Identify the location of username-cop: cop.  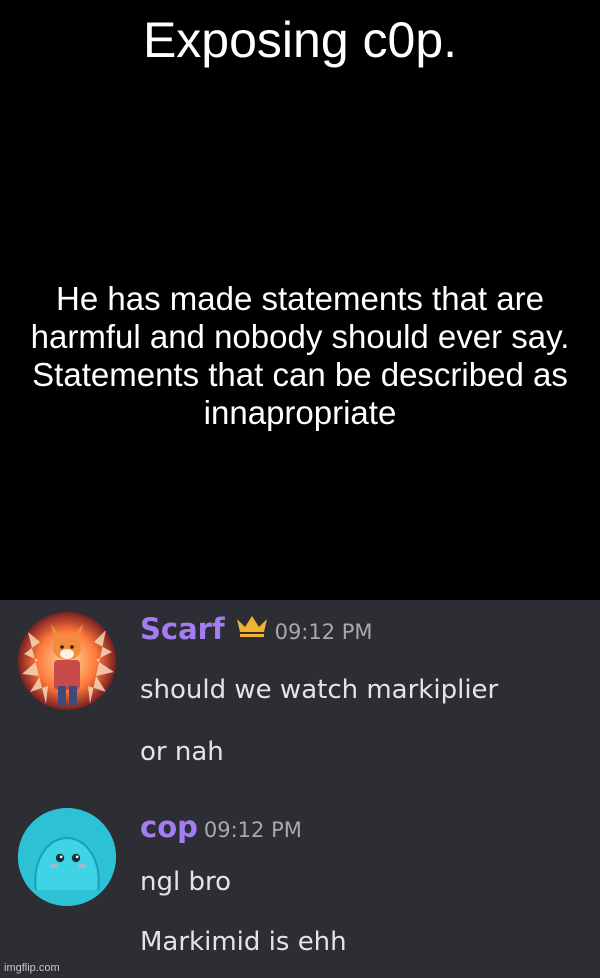
(169, 827).